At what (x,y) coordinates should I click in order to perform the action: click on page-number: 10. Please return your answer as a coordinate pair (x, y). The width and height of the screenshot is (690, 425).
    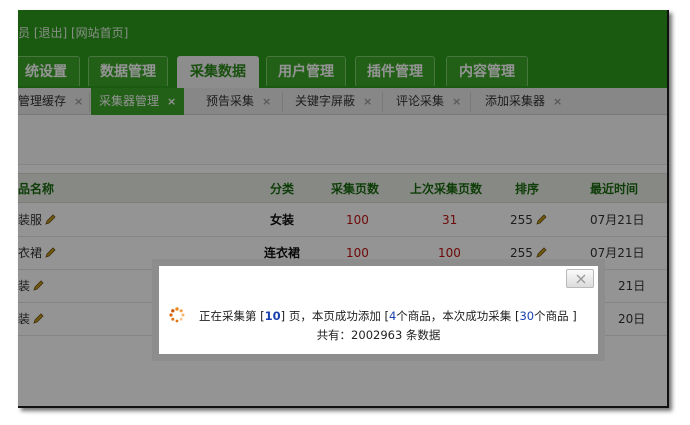
    Looking at the image, I should click on (272, 316).